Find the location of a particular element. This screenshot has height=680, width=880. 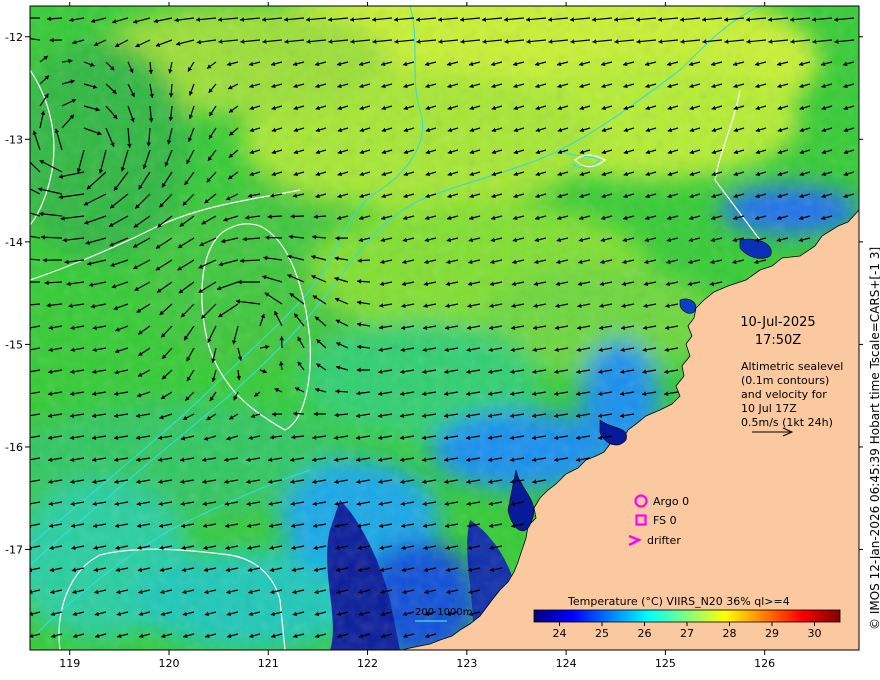

annotation-line-3: and velocity for is located at coordinates (784, 394).